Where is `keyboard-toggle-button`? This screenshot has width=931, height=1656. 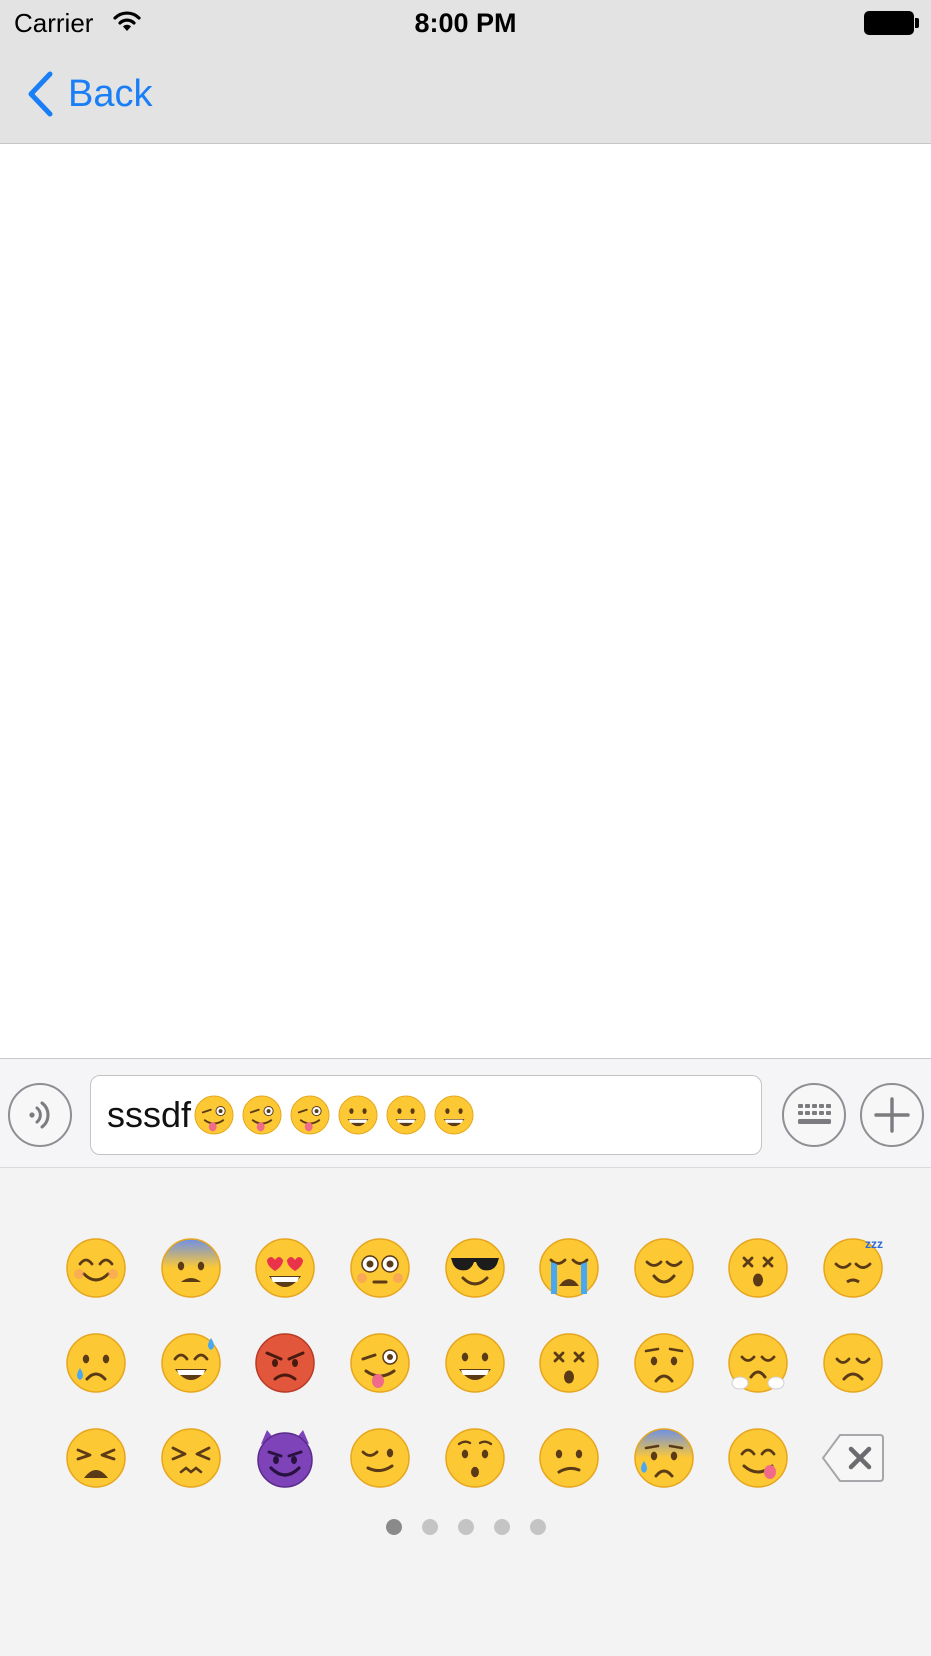
keyboard-toggle-button is located at coordinates (814, 1115).